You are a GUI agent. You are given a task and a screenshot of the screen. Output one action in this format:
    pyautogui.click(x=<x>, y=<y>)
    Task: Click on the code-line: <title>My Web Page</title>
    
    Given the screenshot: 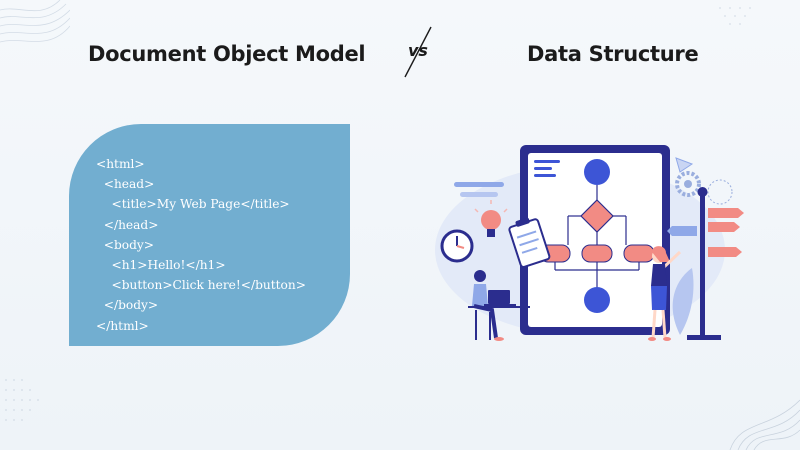 What is the action you would take?
    pyautogui.click(x=193, y=204)
    